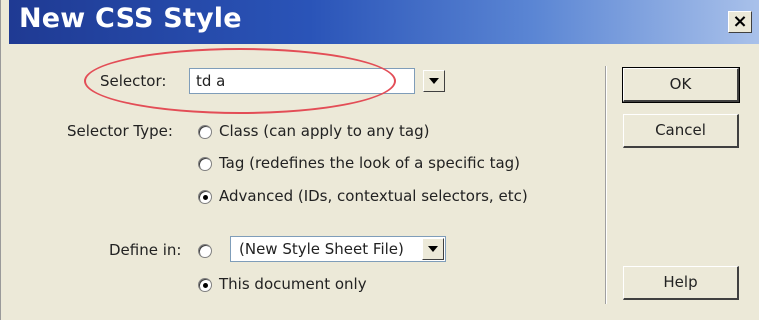  What do you see at coordinates (302, 81) in the screenshot?
I see `selector-input: td a` at bounding box center [302, 81].